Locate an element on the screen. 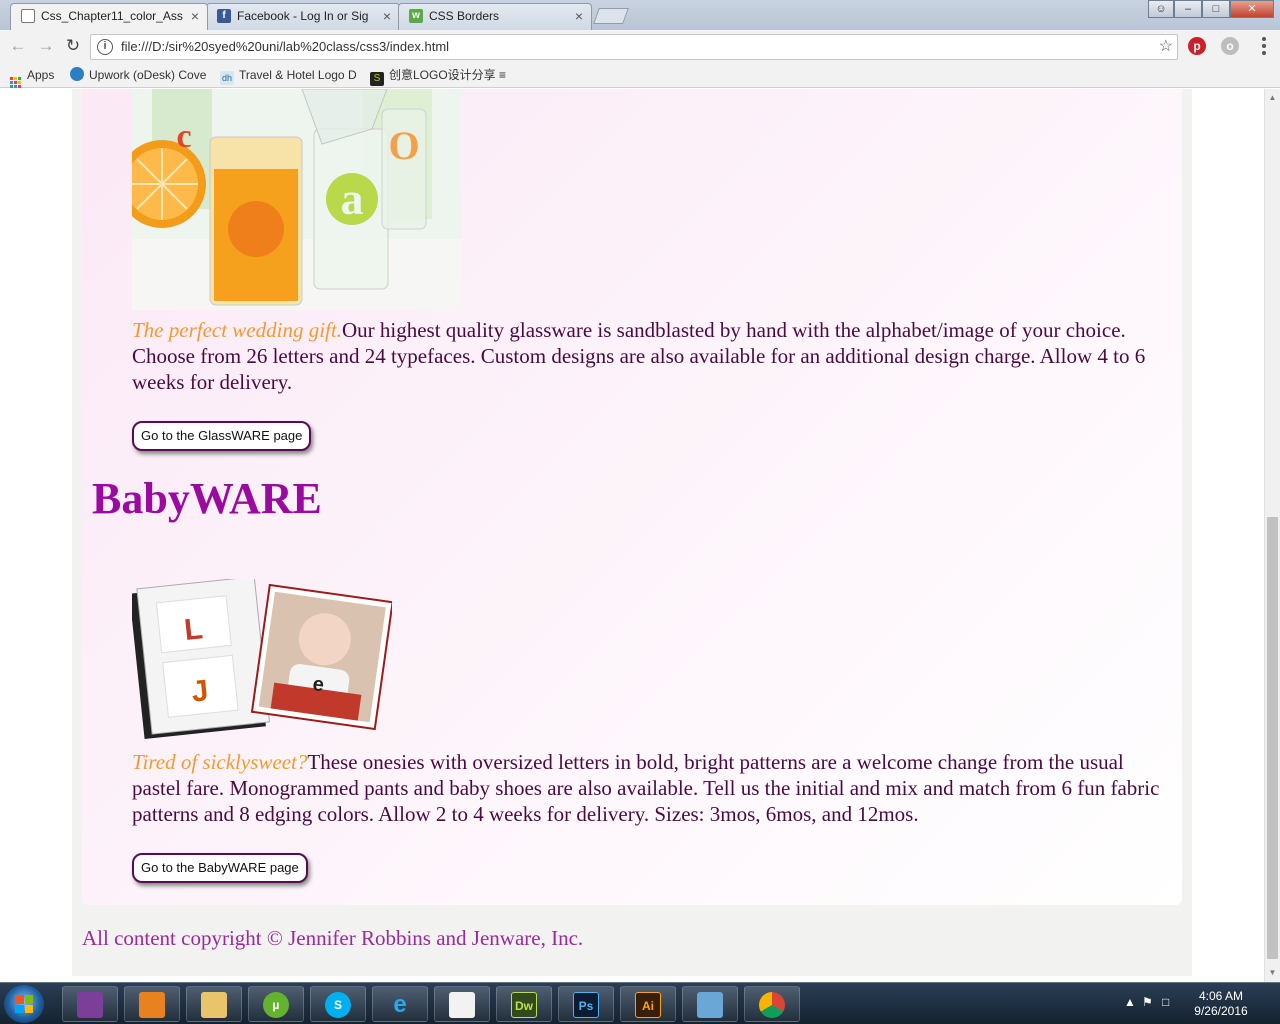 This screenshot has width=1280, height=1024. tab-title: Facebook - Log In or Sig is located at coordinates (303, 16).